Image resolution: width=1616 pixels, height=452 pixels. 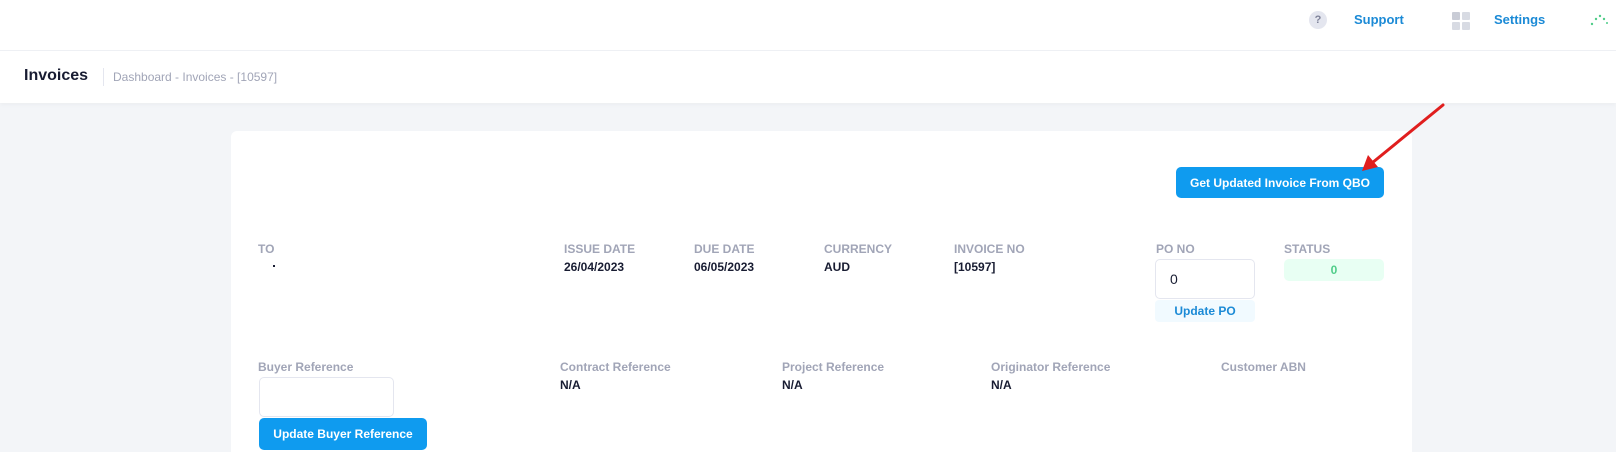 What do you see at coordinates (570, 385) in the screenshot?
I see `contract-reference-value: N/A` at bounding box center [570, 385].